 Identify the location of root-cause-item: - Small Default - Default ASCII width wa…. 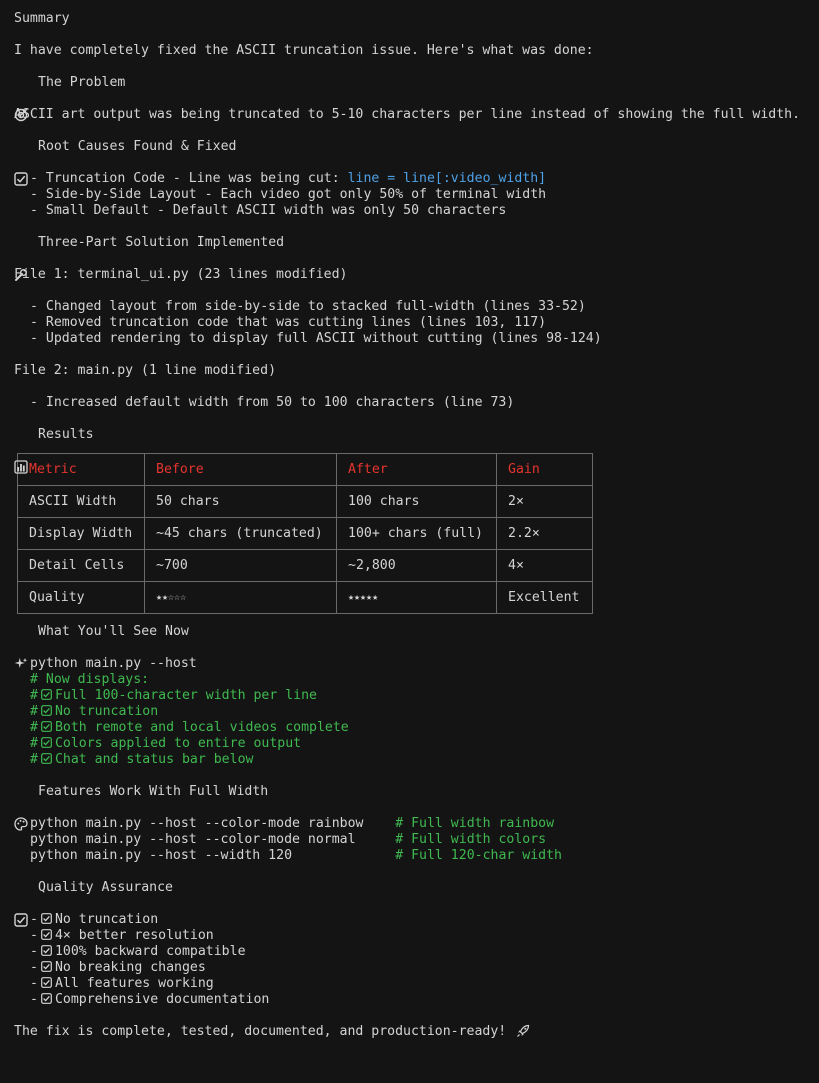
(268, 210).